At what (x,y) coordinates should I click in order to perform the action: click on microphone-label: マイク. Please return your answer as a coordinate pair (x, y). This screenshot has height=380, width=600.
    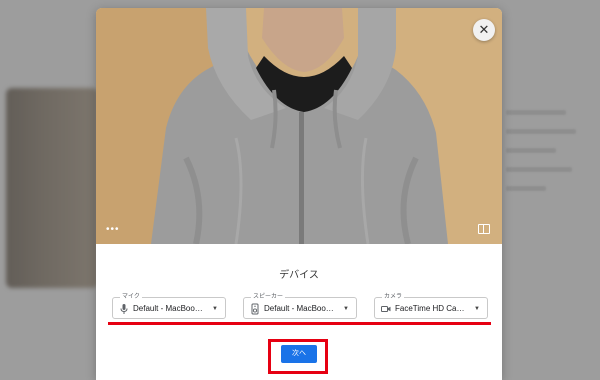
    Looking at the image, I should click on (131, 297).